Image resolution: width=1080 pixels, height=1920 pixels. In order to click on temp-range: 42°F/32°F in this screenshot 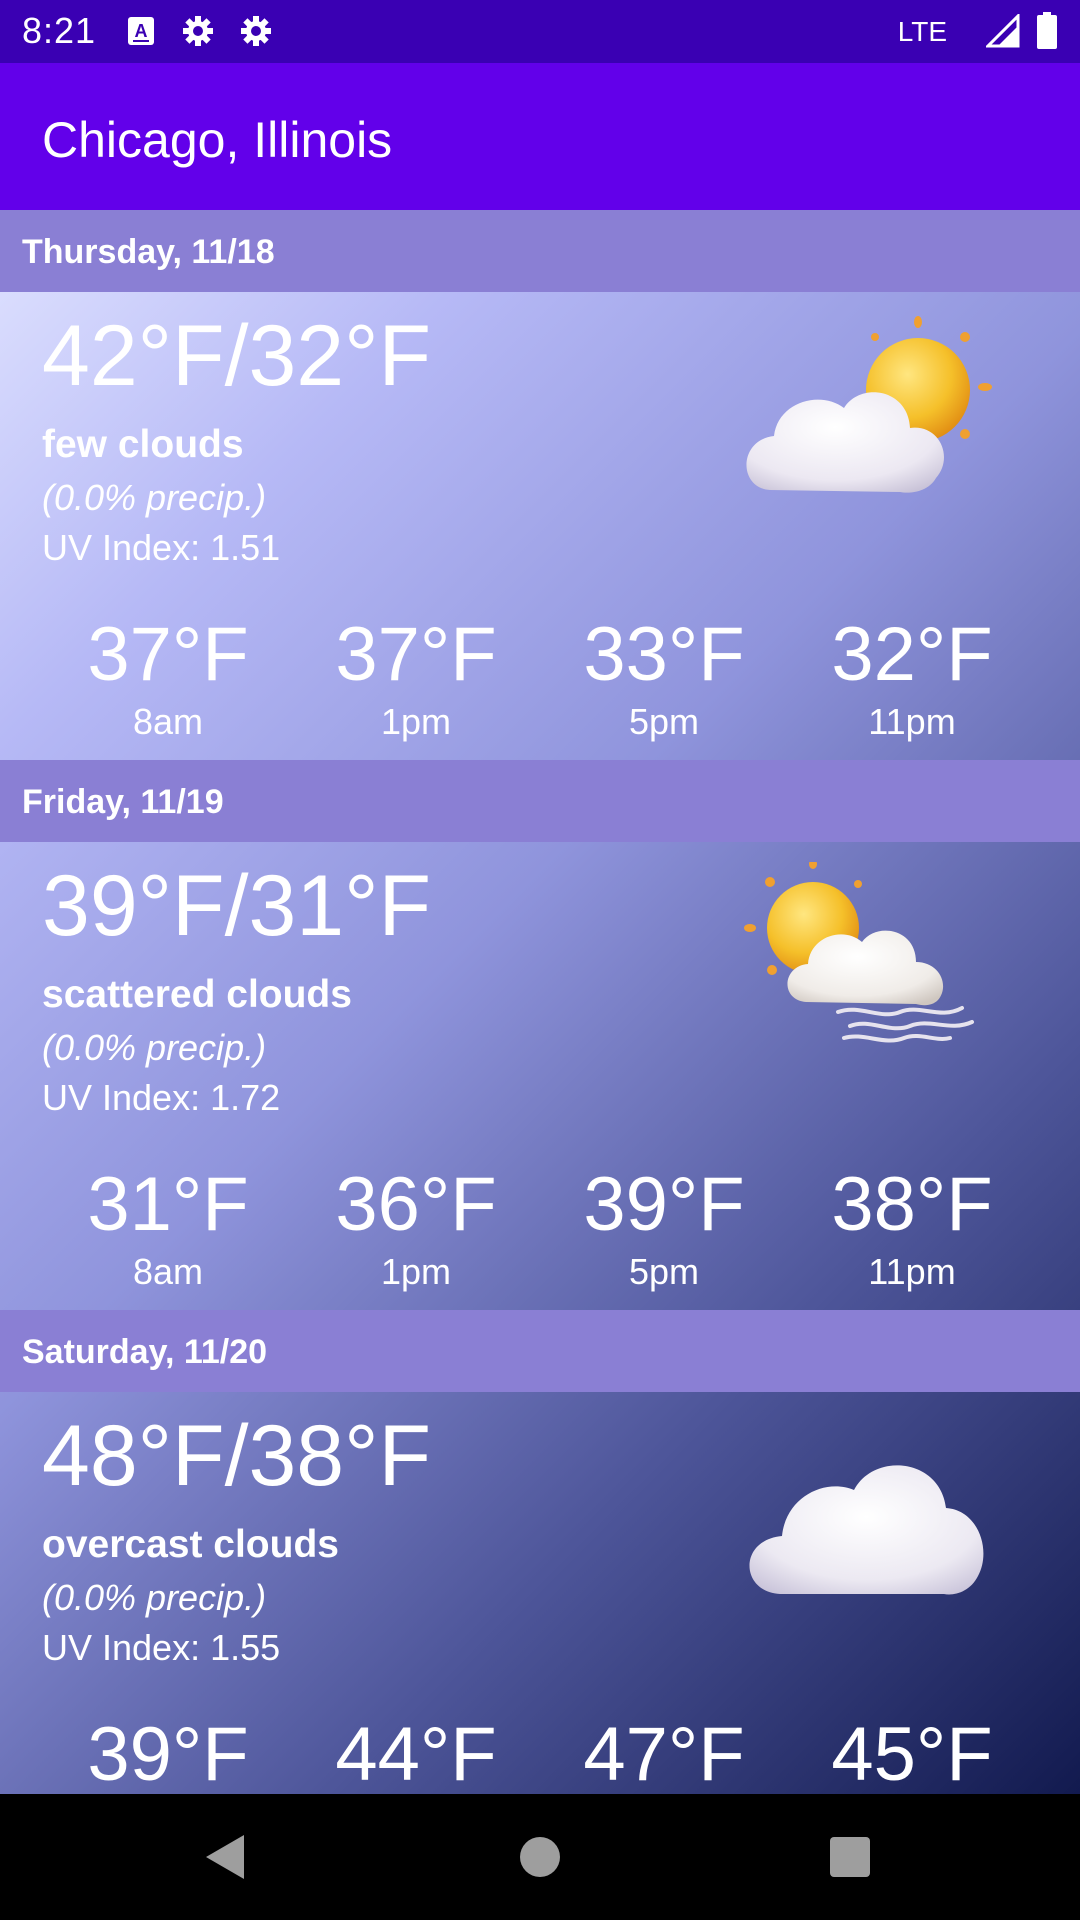, I will do `click(237, 356)`.